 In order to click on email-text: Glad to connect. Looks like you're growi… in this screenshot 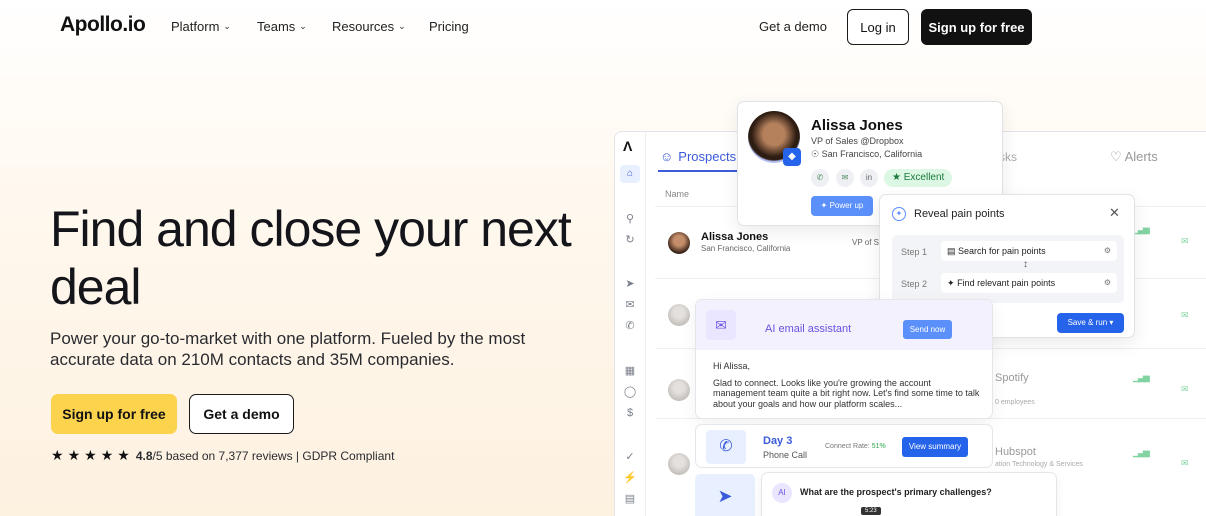, I will do `click(846, 393)`.